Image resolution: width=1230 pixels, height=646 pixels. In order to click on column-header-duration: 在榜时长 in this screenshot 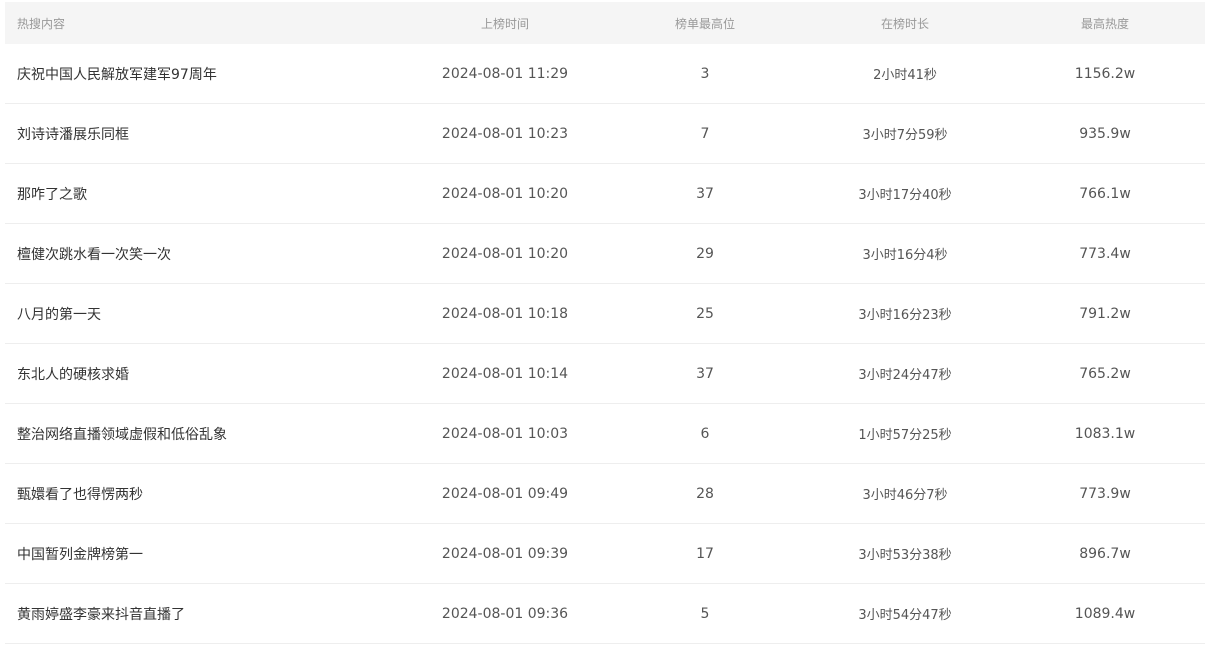, I will do `click(905, 23)`.